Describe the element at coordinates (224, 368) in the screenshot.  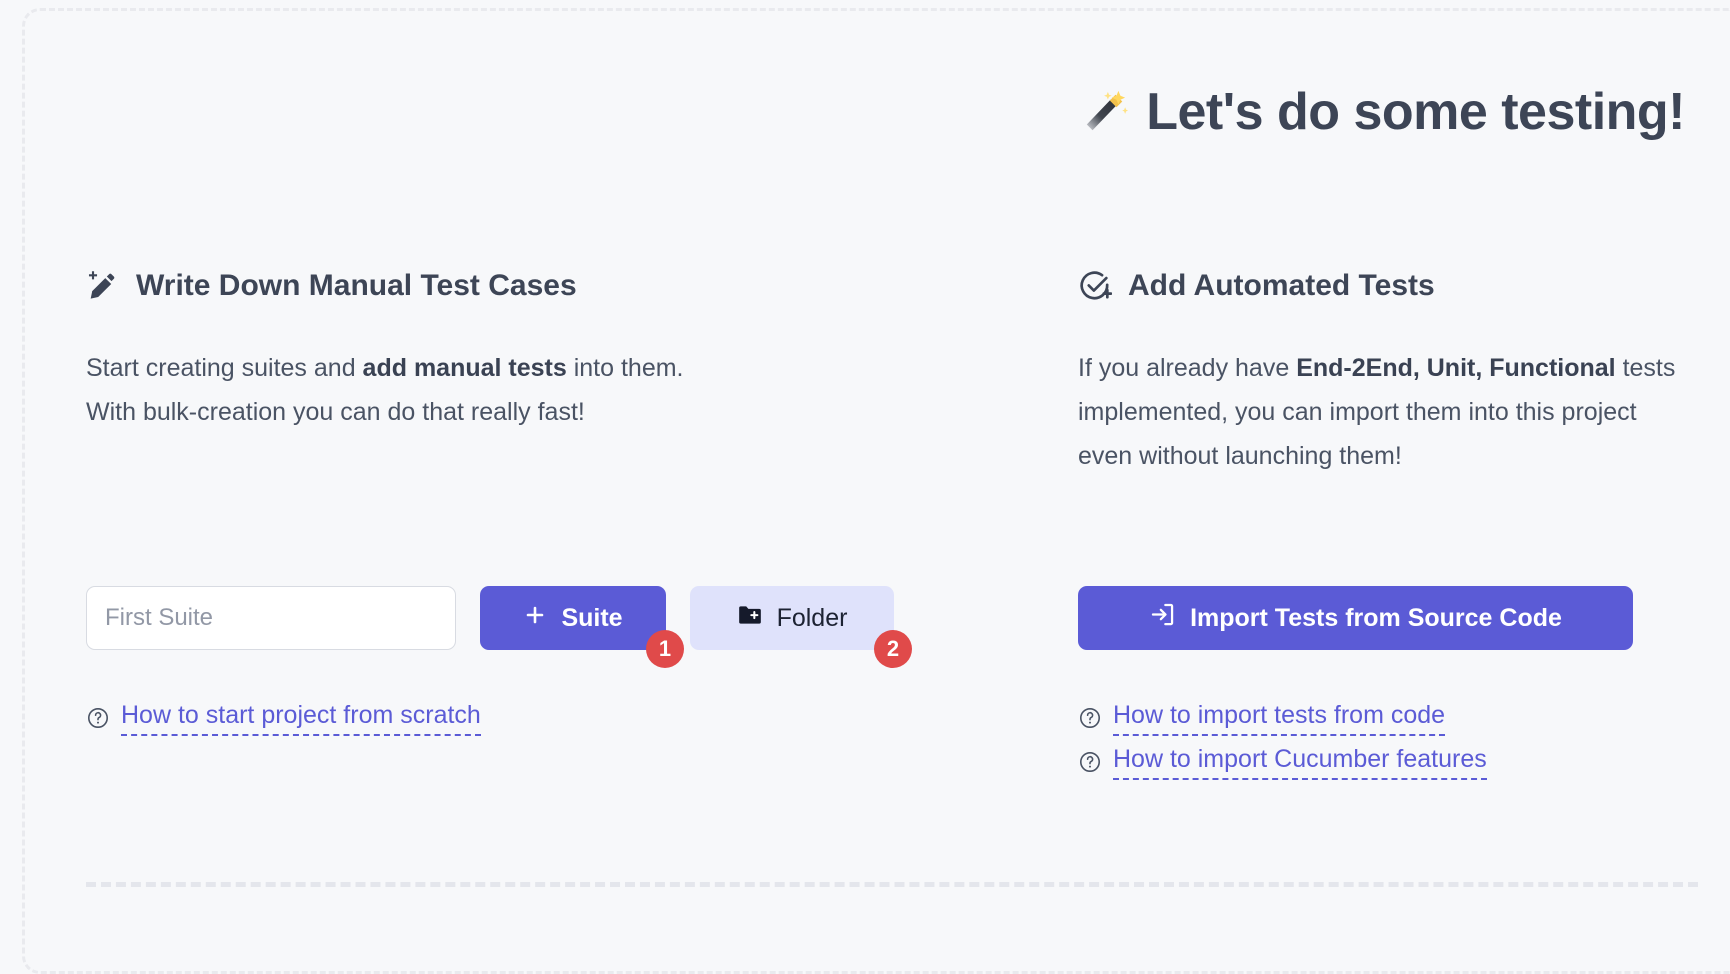
I see `manual-desc-pre: Start creating suites and` at that location.